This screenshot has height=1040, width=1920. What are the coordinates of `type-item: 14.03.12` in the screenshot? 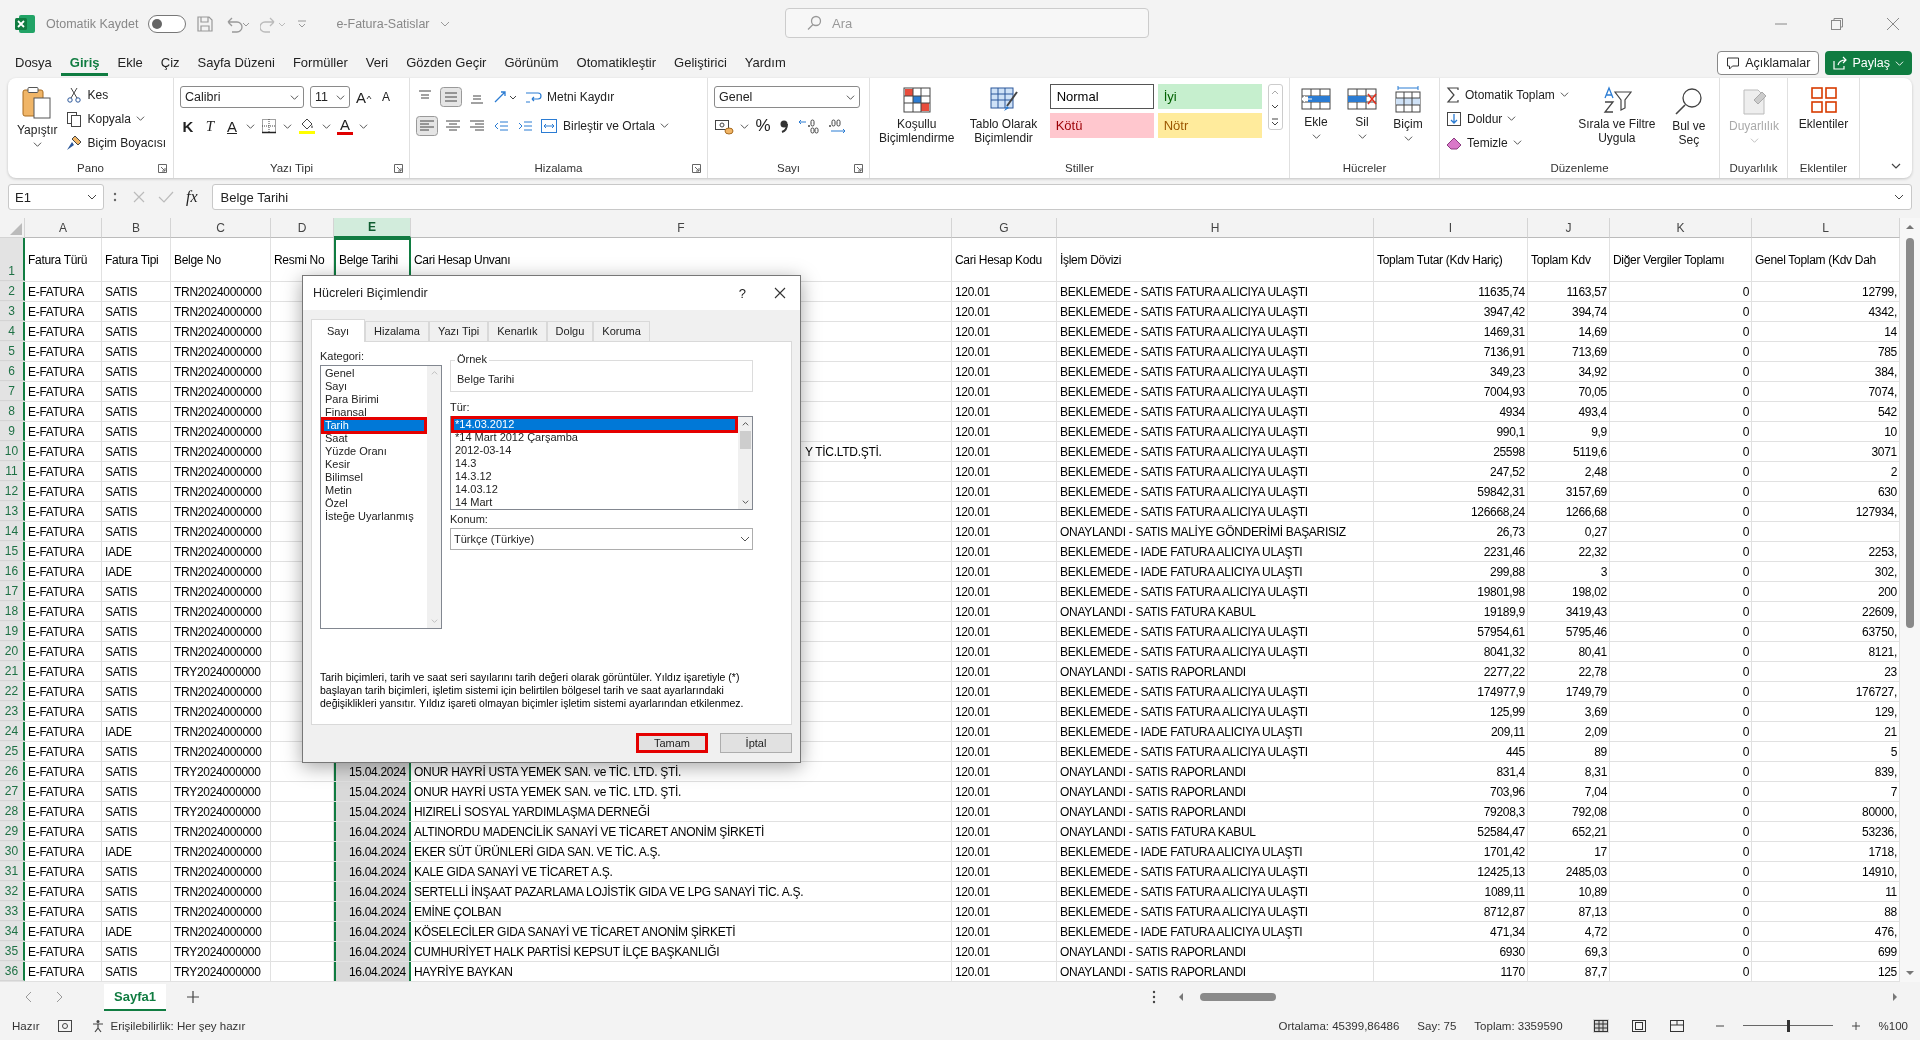 It's located at (594, 489).